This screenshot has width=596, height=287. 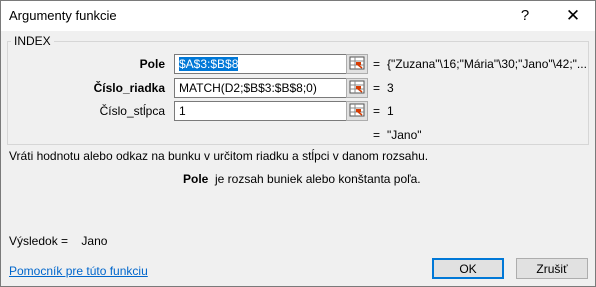 What do you see at coordinates (261, 111) in the screenshot?
I see `arg-input-column-number: 1` at bounding box center [261, 111].